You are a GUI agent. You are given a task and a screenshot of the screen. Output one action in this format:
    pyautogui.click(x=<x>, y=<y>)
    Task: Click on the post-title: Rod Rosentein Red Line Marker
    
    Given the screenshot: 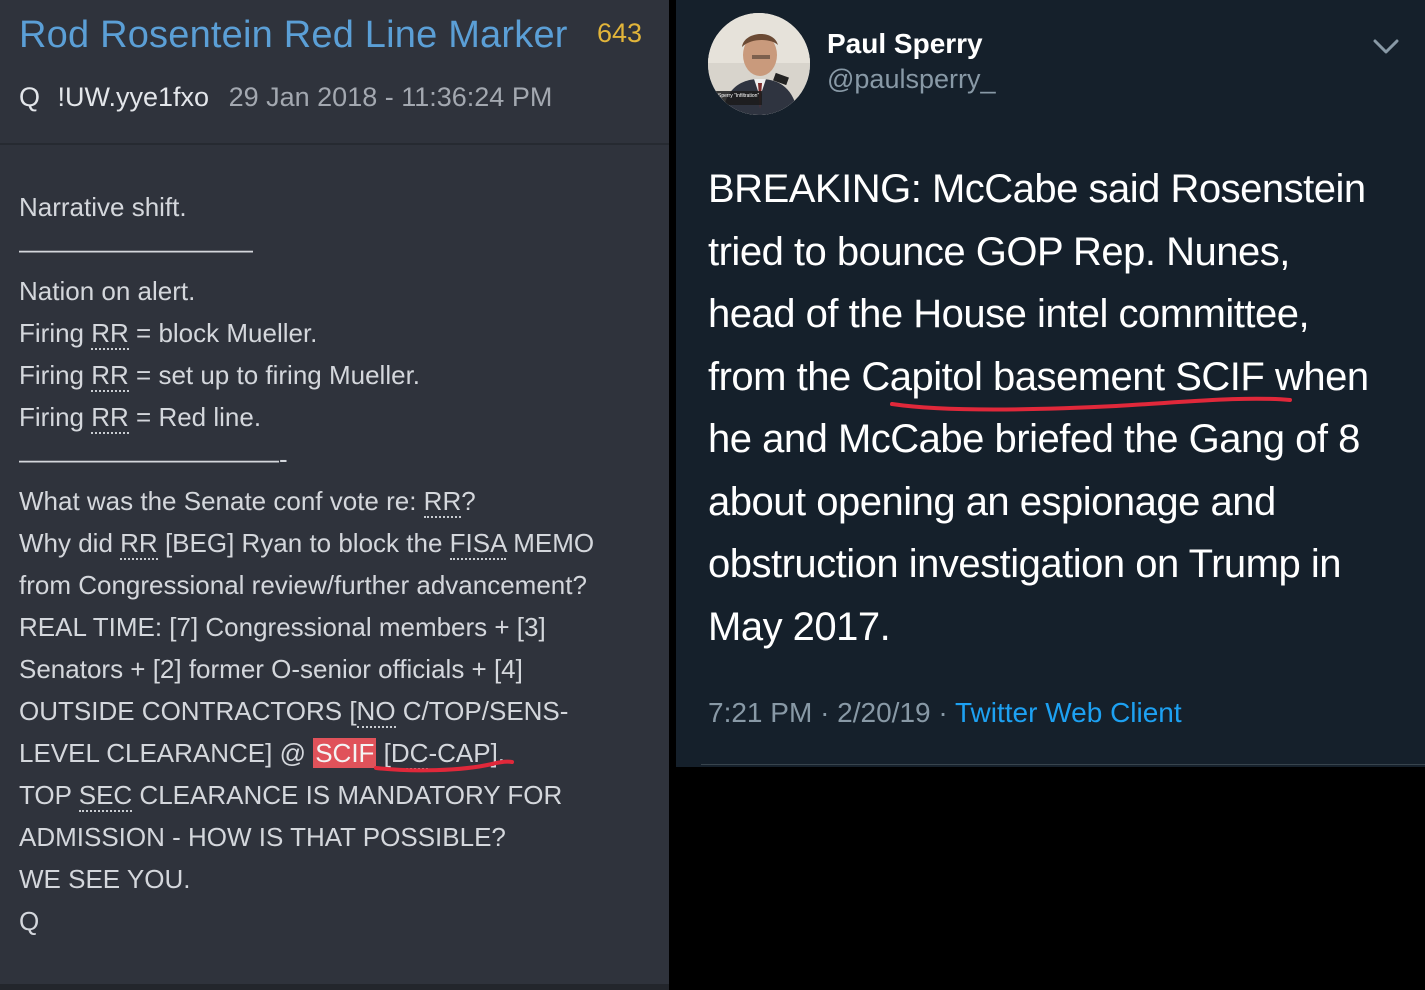 What is the action you would take?
    pyautogui.click(x=293, y=35)
    